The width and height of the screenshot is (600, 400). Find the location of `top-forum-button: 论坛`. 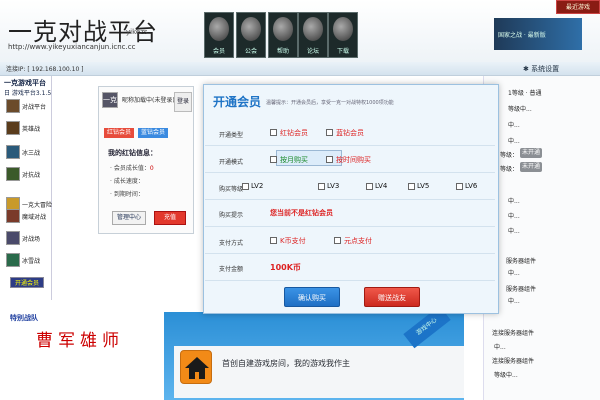

top-forum-button: 论坛 is located at coordinates (313, 35).